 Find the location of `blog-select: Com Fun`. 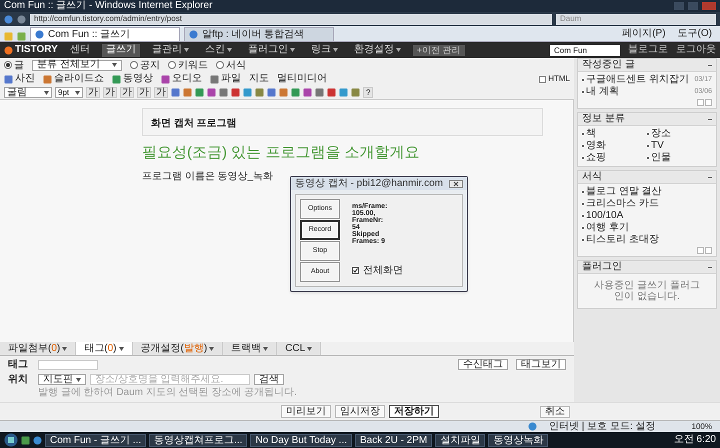

blog-select: Com Fun is located at coordinates (585, 50).